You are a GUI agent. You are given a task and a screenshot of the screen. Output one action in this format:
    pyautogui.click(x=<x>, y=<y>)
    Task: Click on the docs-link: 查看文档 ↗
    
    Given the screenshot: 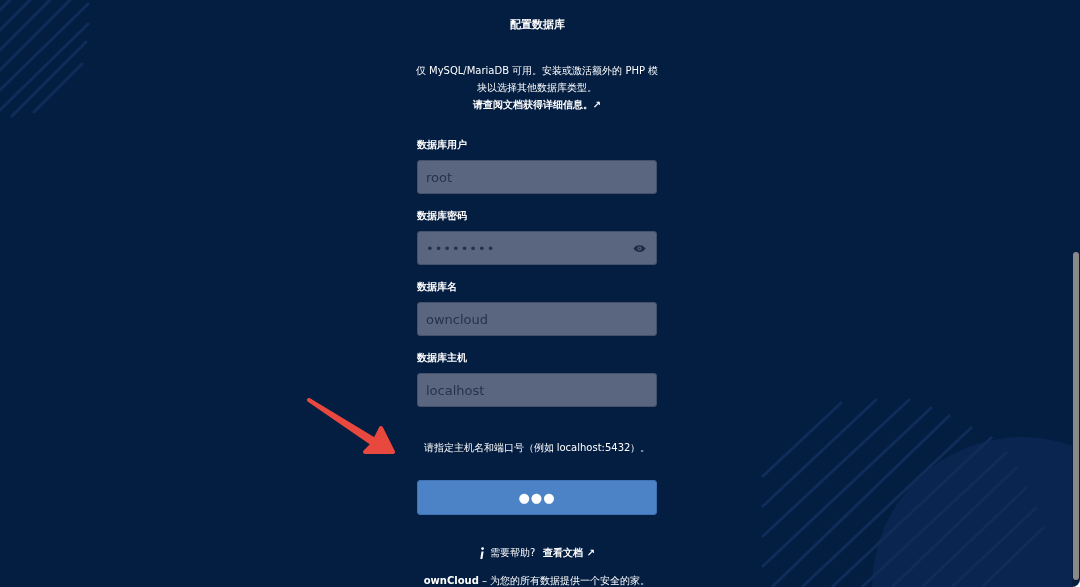 What is the action you would take?
    pyautogui.click(x=569, y=553)
    